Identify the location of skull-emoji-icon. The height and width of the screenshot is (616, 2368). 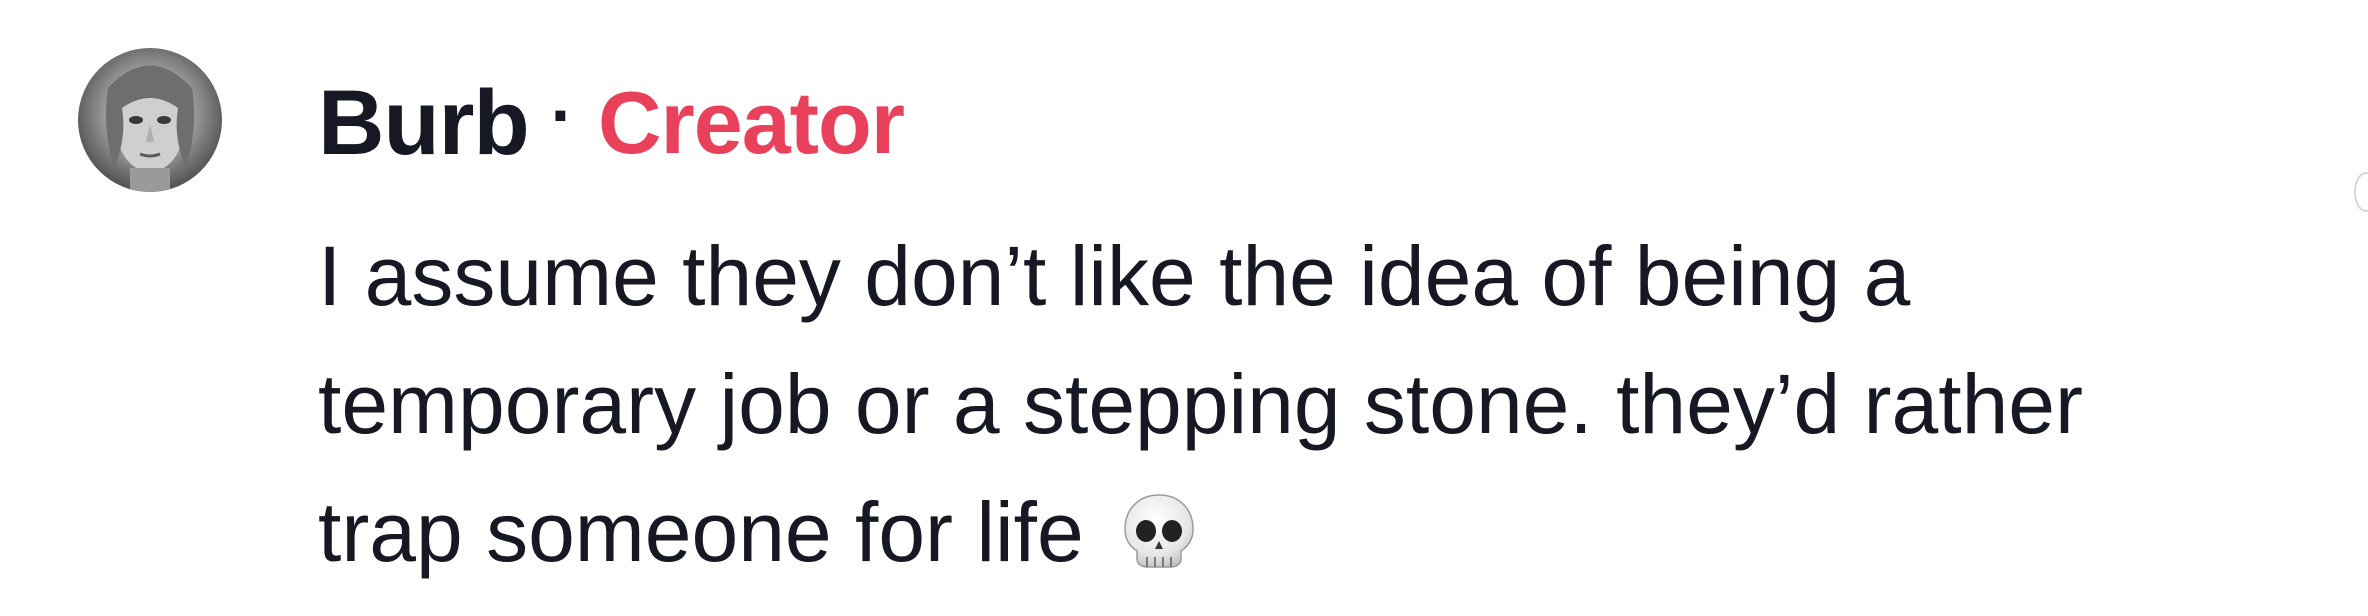
(1159, 524).